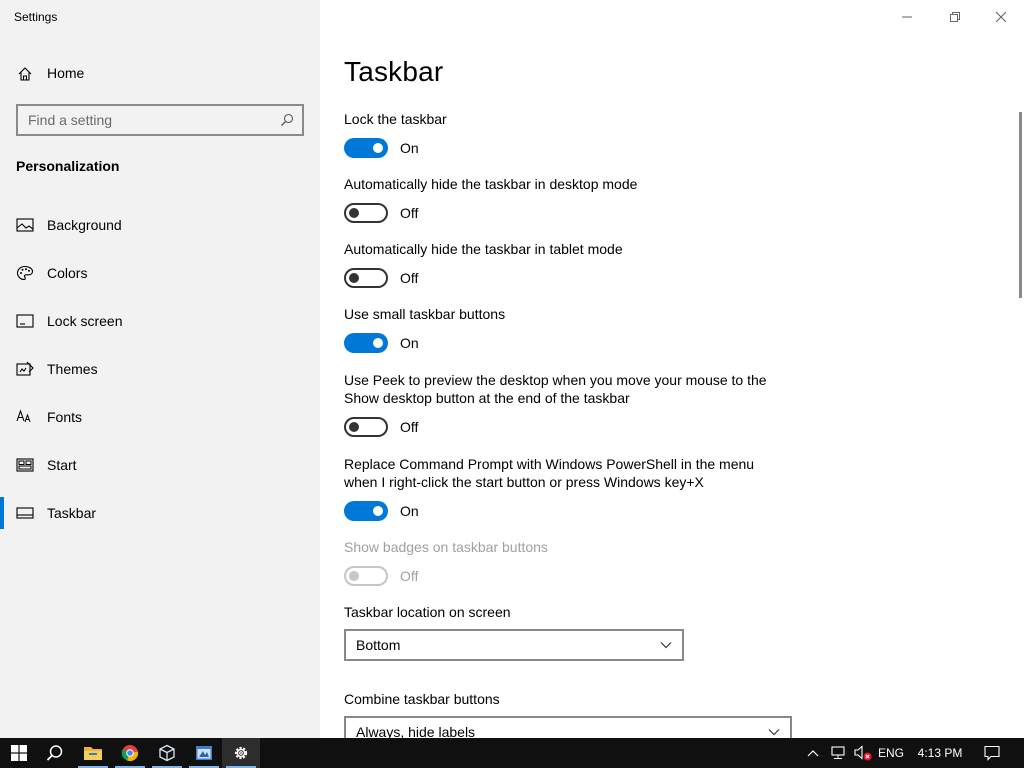  What do you see at coordinates (568, 727) in the screenshot?
I see `combine-buttons-dropdown: Always, hide labels` at bounding box center [568, 727].